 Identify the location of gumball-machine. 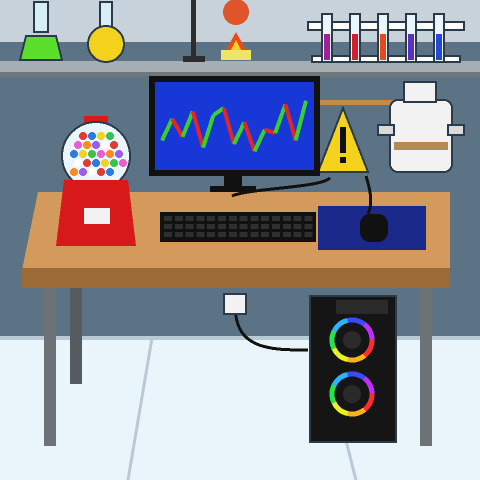
(96, 181).